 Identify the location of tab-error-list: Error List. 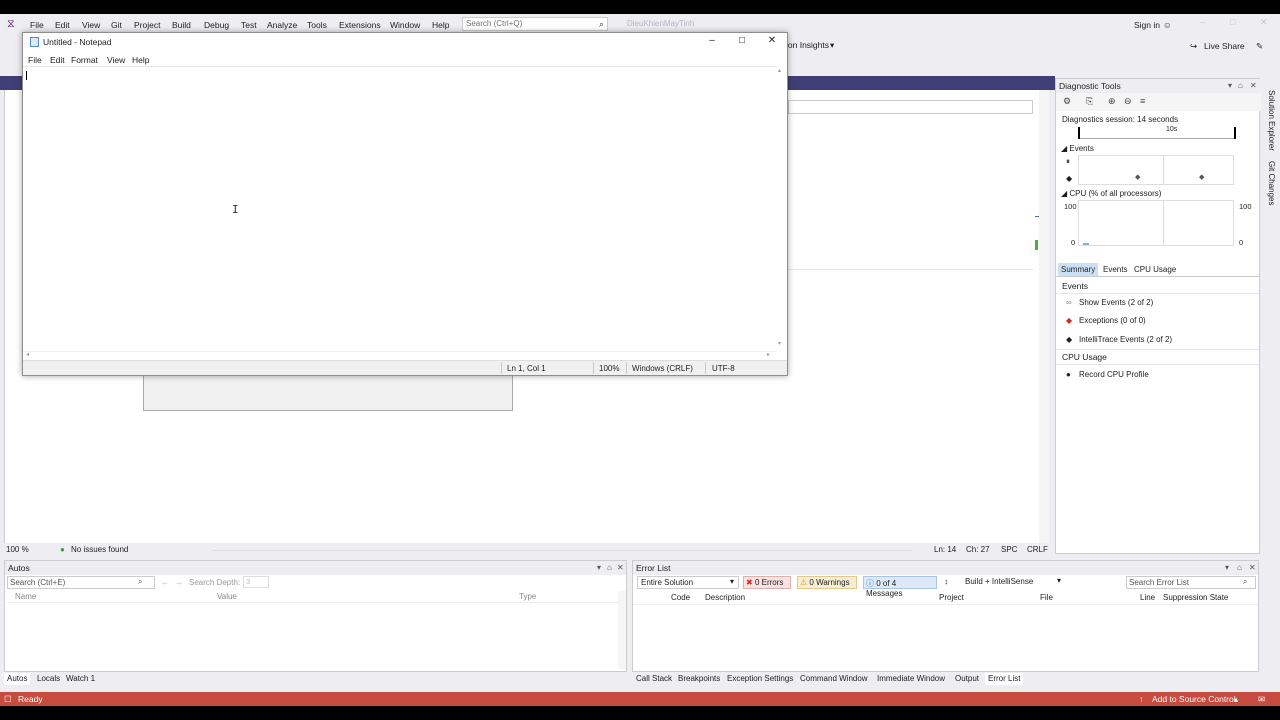
(1004, 679).